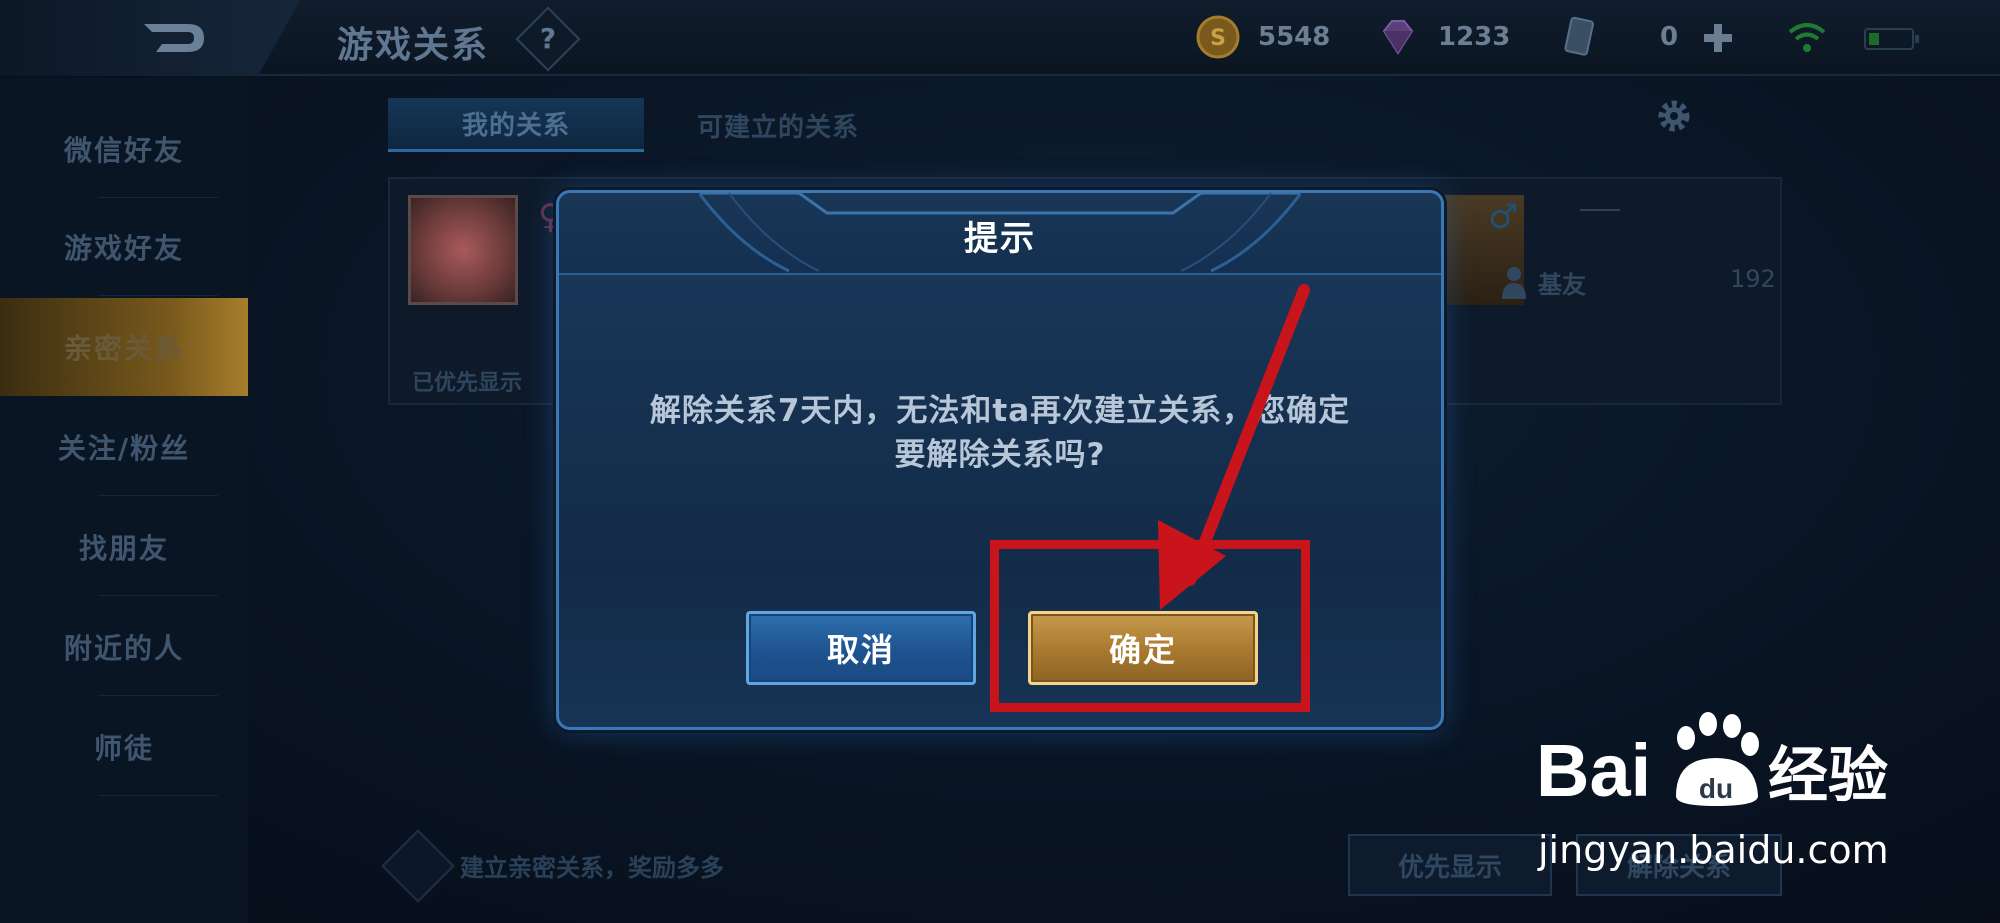  Describe the element at coordinates (1085, 125) in the screenshot. I see `relation-tabs: 我的关系 可建立的关系` at that location.